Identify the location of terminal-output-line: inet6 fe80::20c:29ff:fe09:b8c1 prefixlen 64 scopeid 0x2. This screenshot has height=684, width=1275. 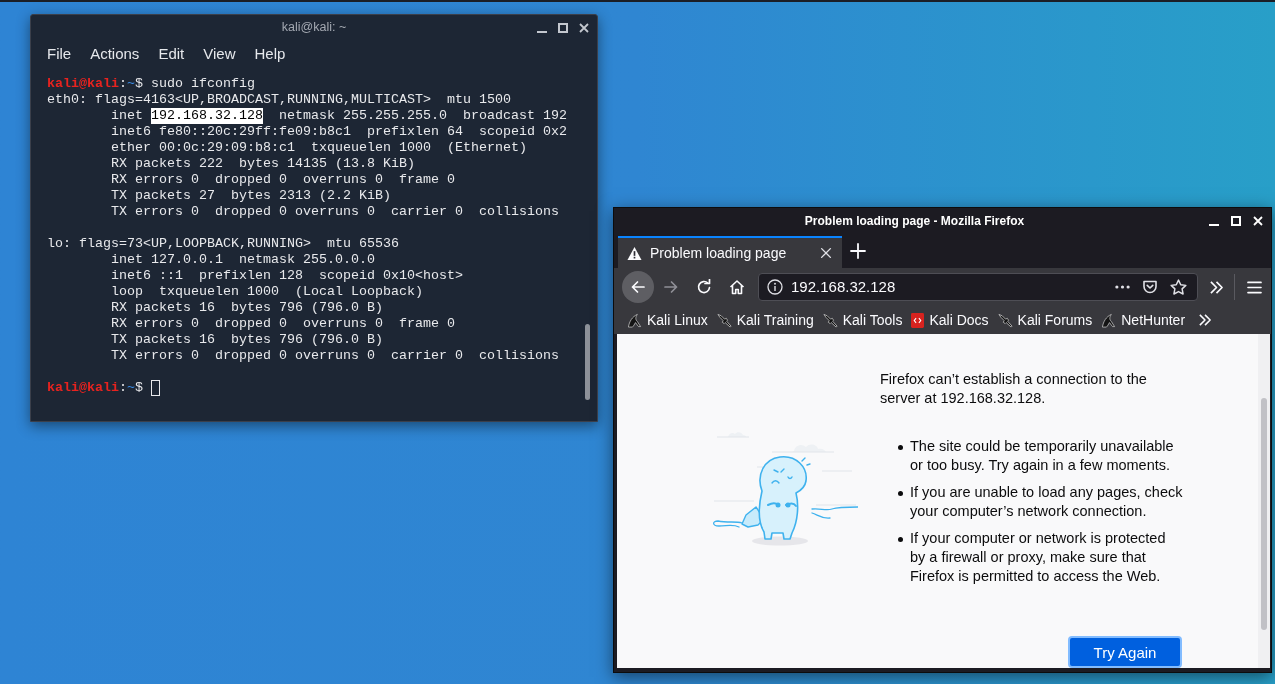
(339, 131).